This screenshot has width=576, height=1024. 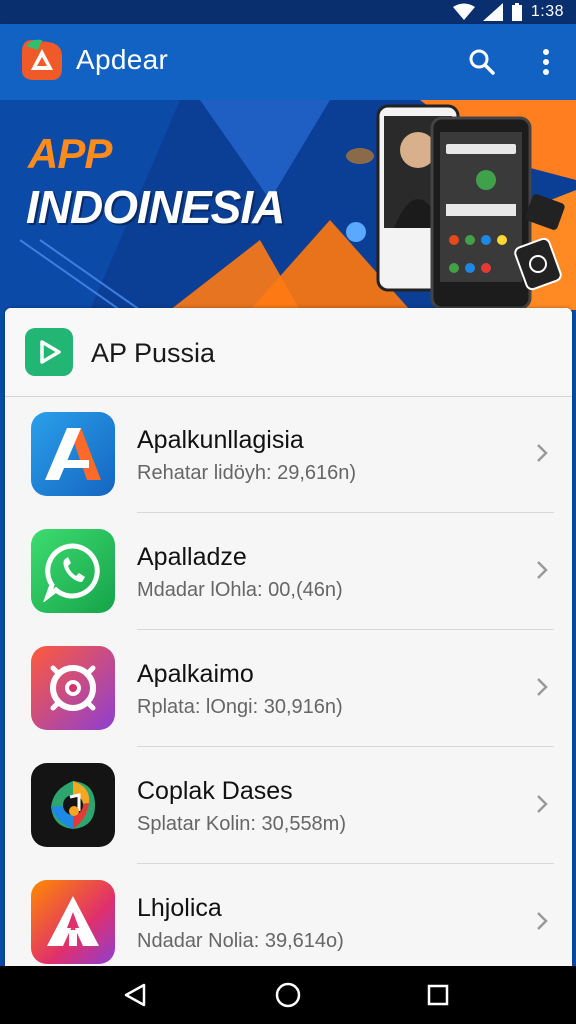 What do you see at coordinates (288, 352) in the screenshot?
I see `section-header: AP Pussia` at bounding box center [288, 352].